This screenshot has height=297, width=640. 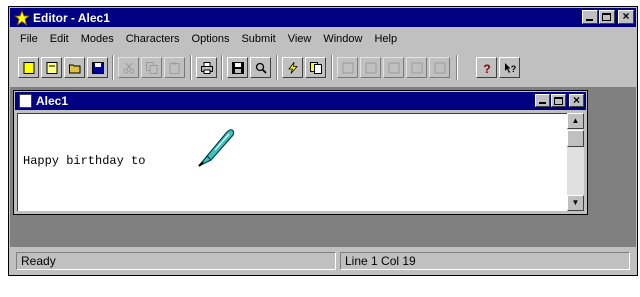 What do you see at coordinates (485, 261) in the screenshot?
I see `status-position: Line 1 Col 19` at bounding box center [485, 261].